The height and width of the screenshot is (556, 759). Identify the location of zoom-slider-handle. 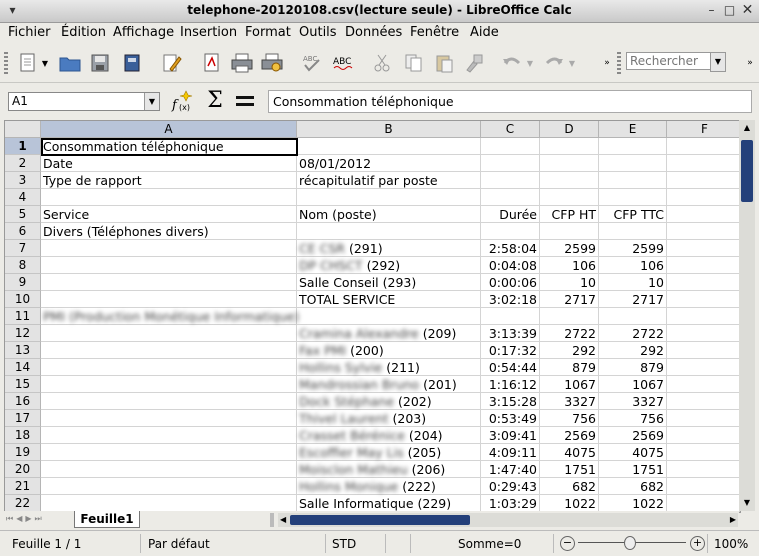
(630, 543).